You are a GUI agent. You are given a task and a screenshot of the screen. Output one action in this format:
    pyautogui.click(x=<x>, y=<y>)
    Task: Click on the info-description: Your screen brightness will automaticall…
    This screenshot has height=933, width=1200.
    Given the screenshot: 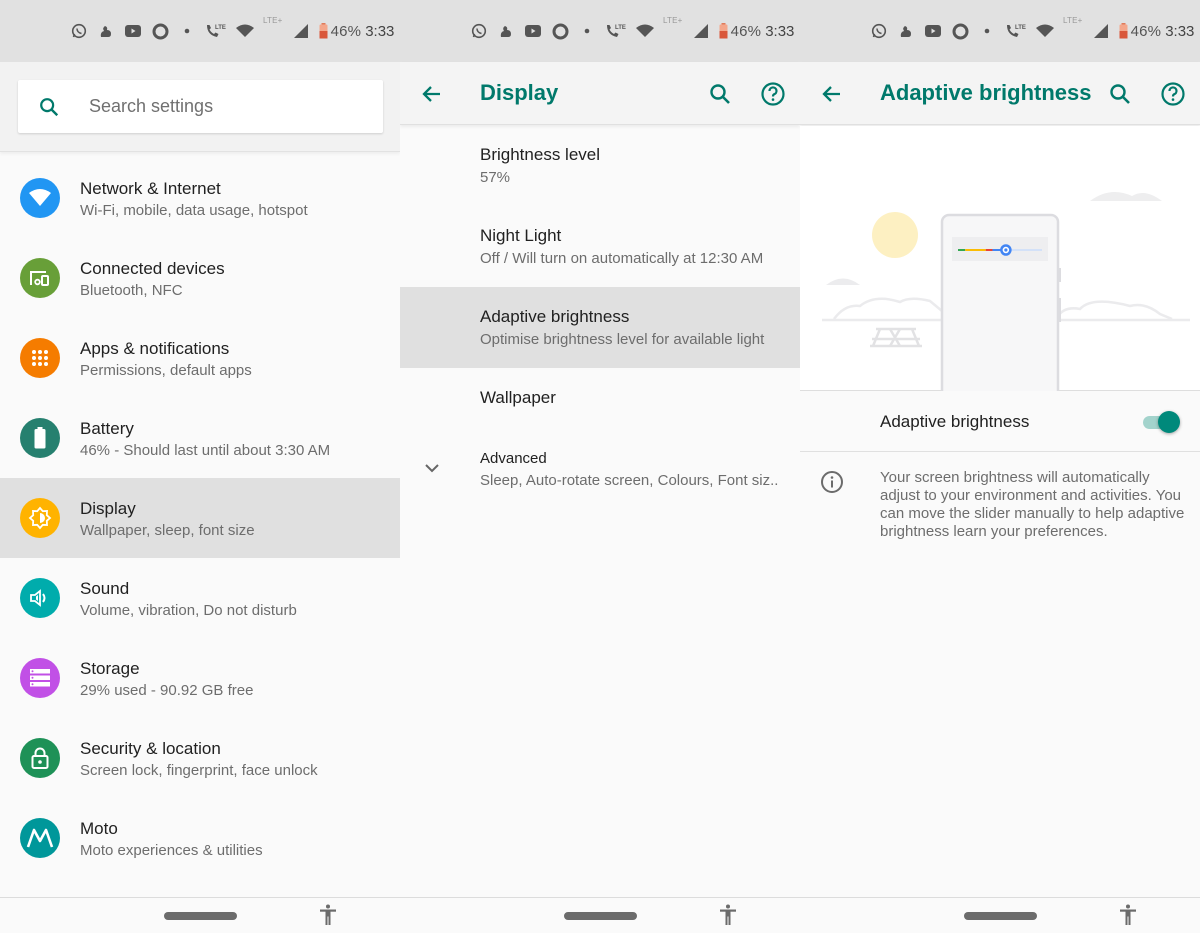 What is the action you would take?
    pyautogui.click(x=1032, y=504)
    